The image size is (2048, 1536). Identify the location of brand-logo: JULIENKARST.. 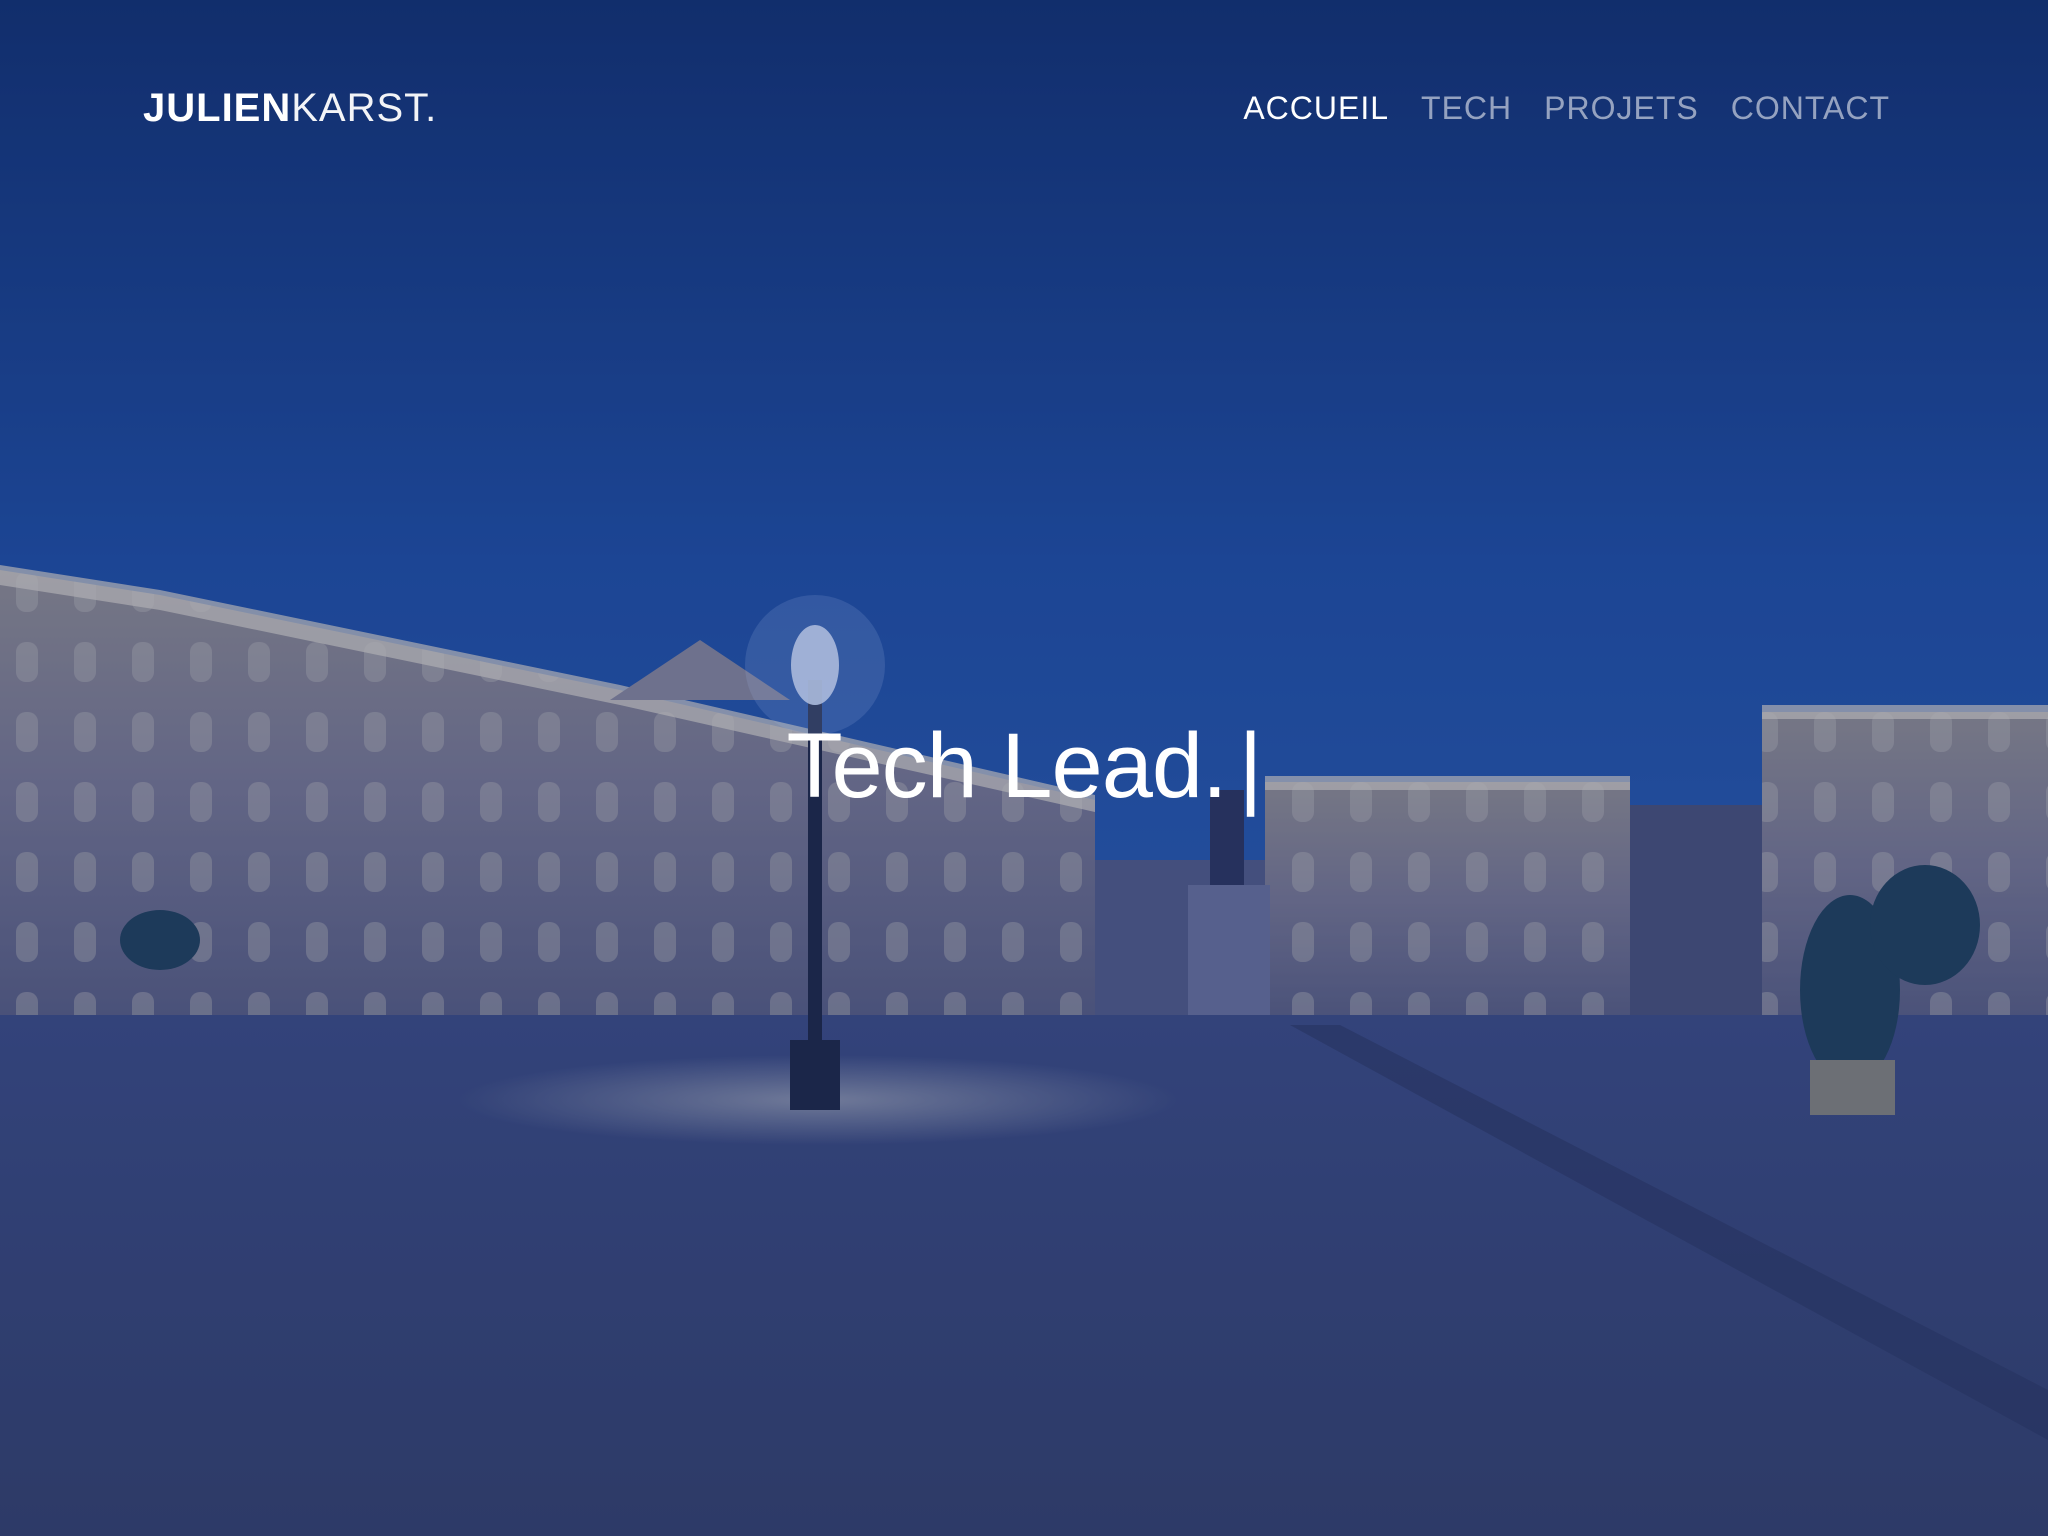
(290, 108).